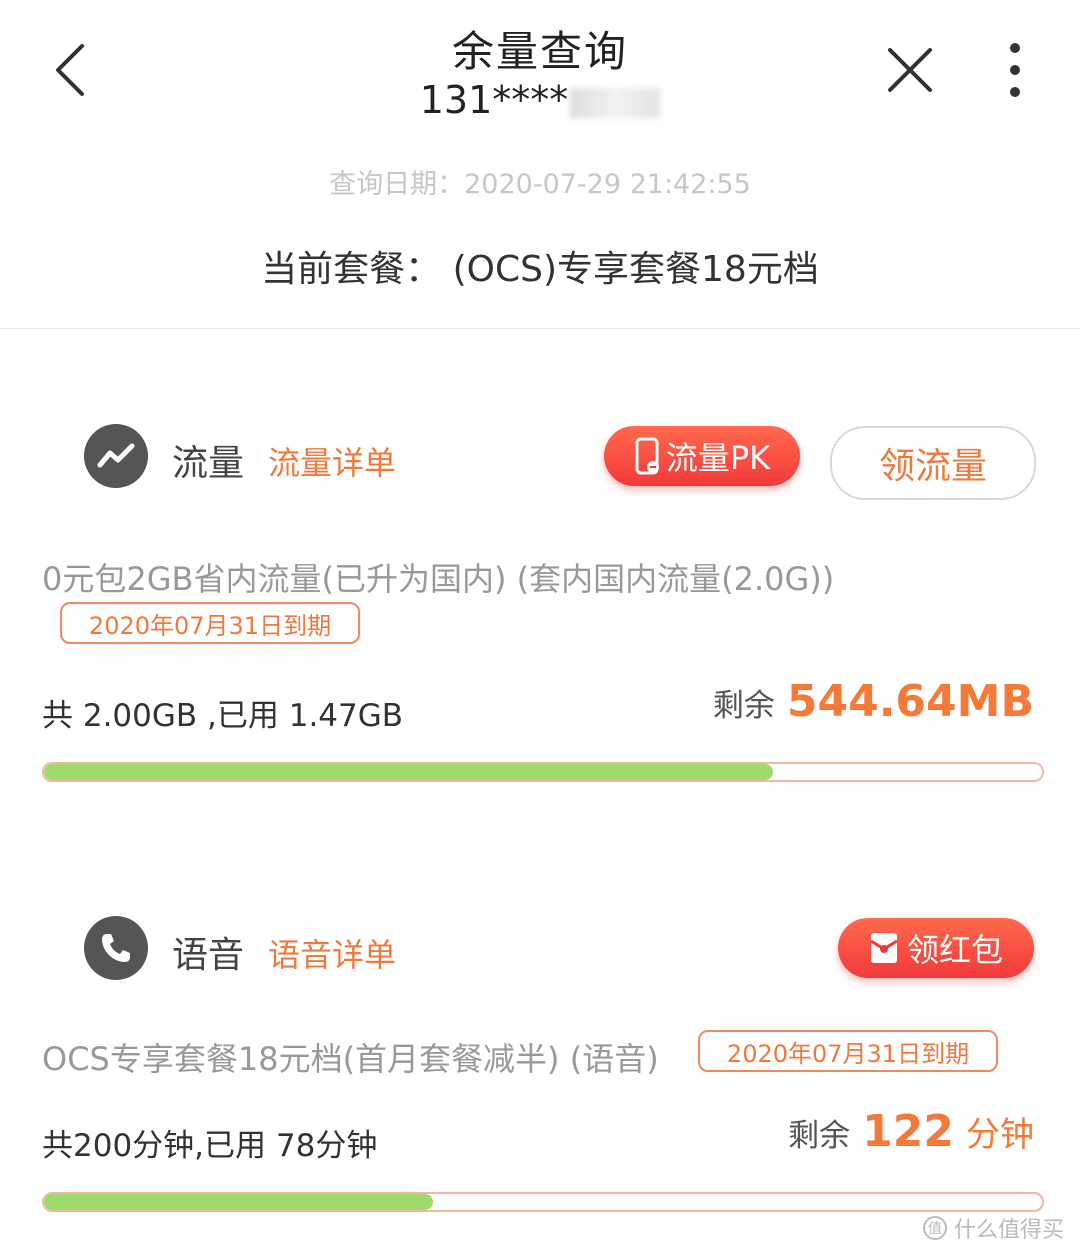 This screenshot has height=1254, width=1080. Describe the element at coordinates (223, 716) in the screenshot. I see `data-usage: 共 2.00GB ,已用 1.47GB` at that location.